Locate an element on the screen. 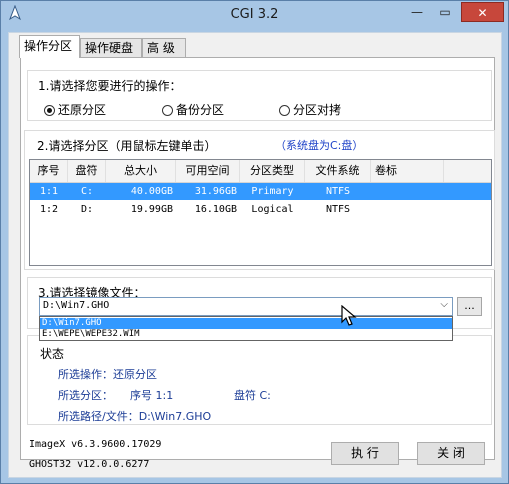 This screenshot has height=484, width=509. cell-drive: D: is located at coordinates (87, 209).